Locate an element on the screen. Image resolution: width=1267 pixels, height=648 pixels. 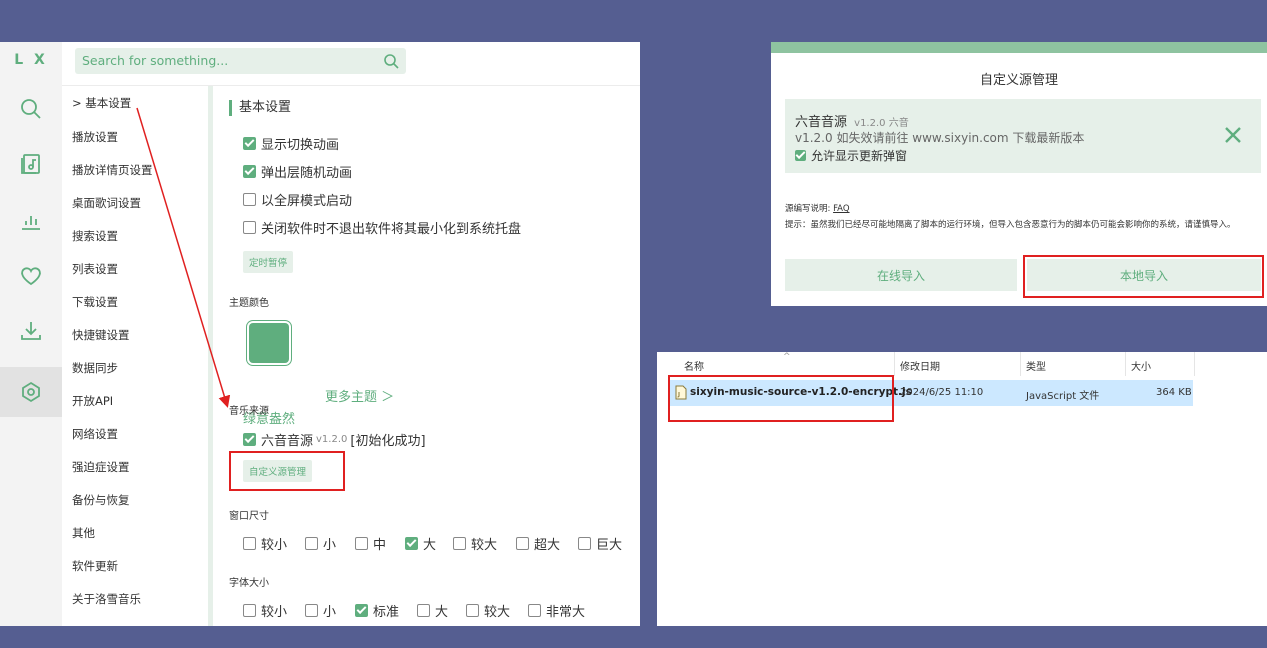
dialog-title-bar is located at coordinates (1019, 47).